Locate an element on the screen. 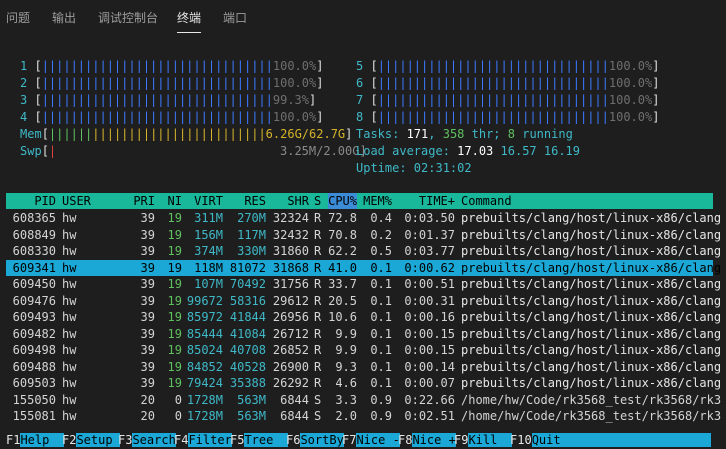  column-header-pri: PRI is located at coordinates (144, 201).